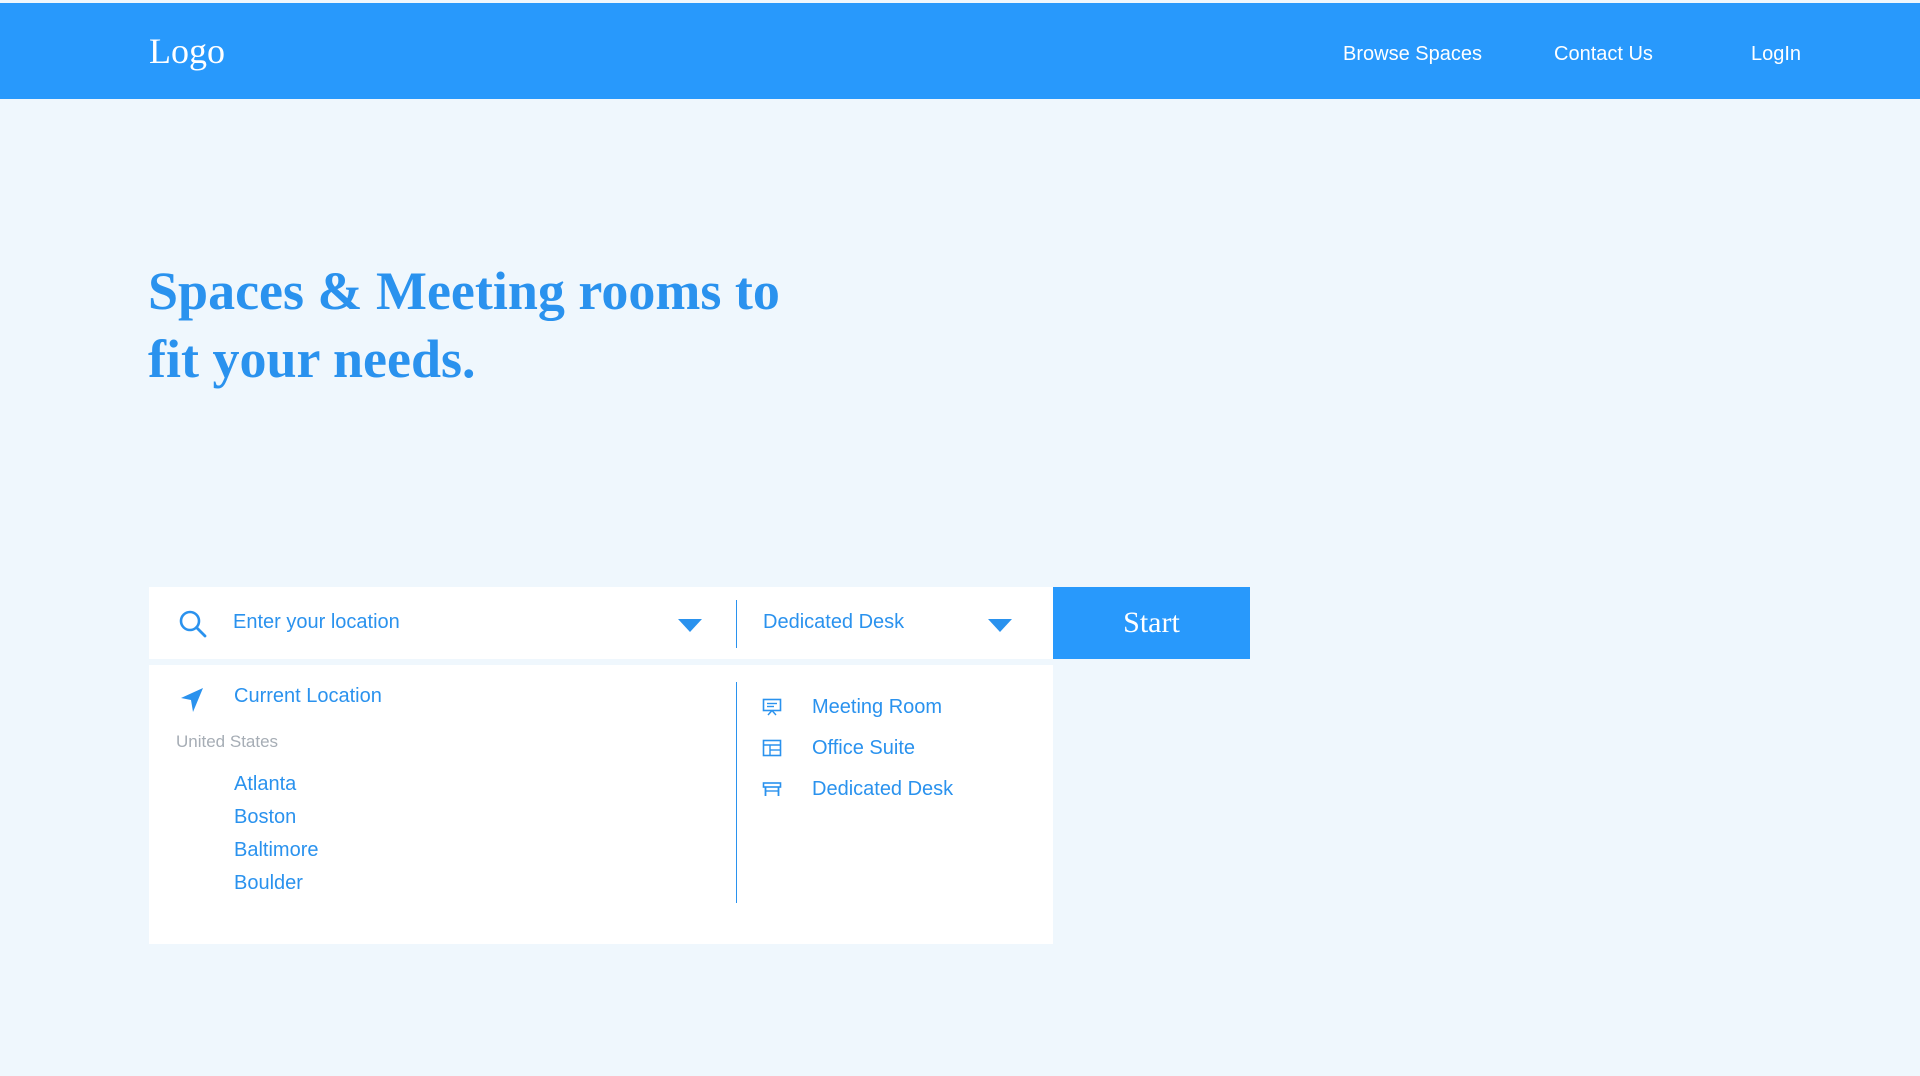 Image resolution: width=1920 pixels, height=1076 pixels. Describe the element at coordinates (1603, 54) in the screenshot. I see `nav-contact-us: Contact Us` at that location.